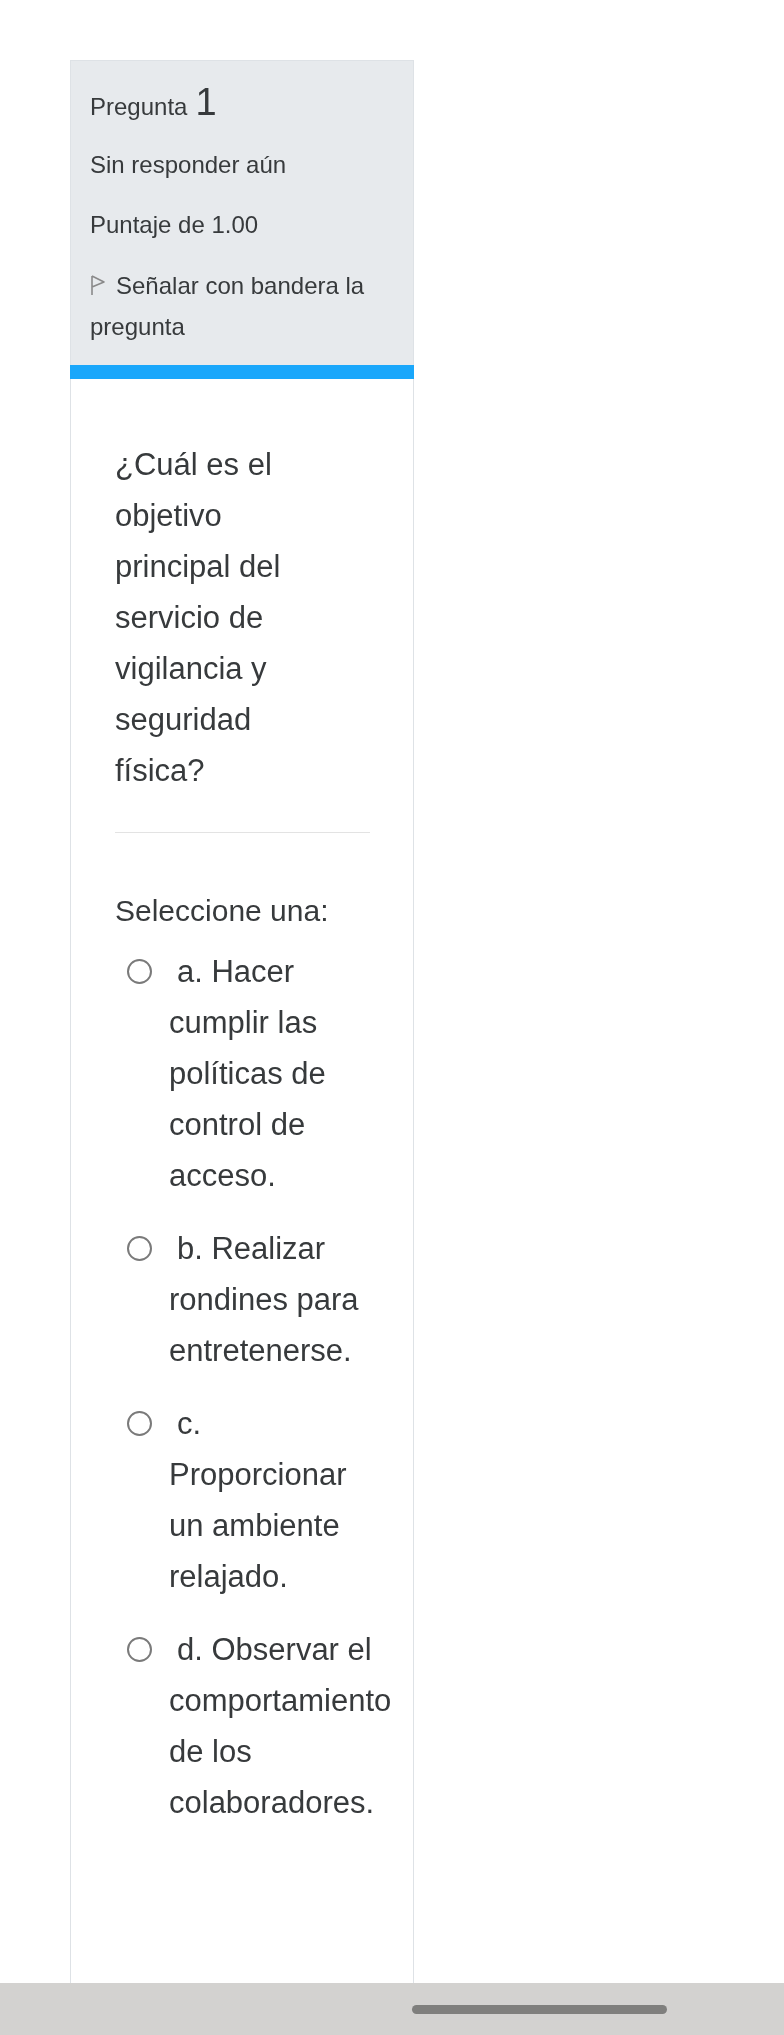 This screenshot has height=2035, width=784. What do you see at coordinates (189, 165) in the screenshot?
I see `question-status: Sin responder aún` at bounding box center [189, 165].